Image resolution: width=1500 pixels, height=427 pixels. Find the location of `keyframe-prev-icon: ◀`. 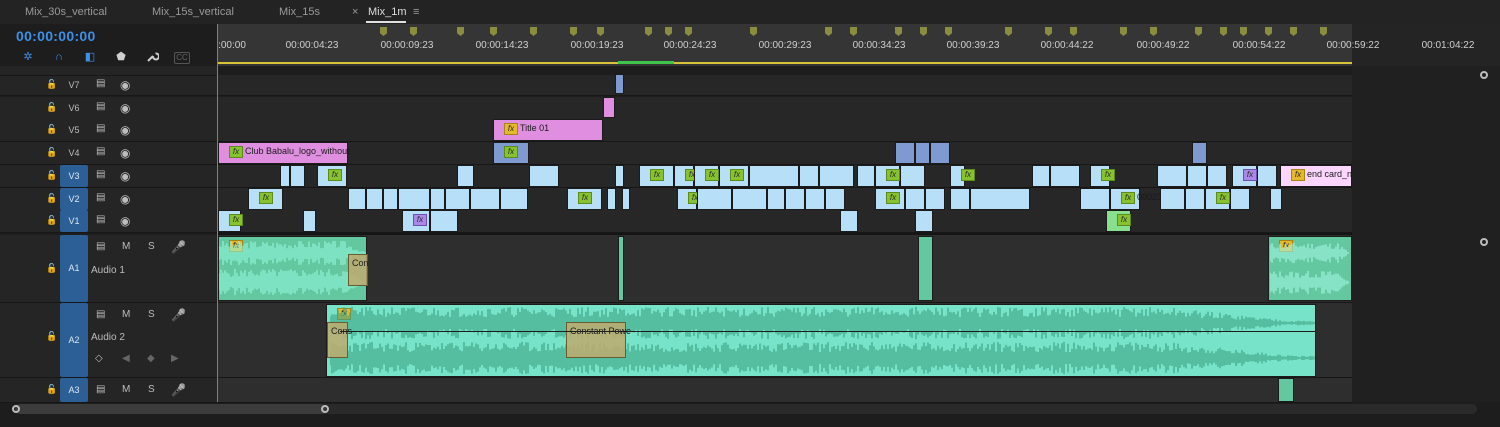

keyframe-prev-icon: ◀ is located at coordinates (126, 358).